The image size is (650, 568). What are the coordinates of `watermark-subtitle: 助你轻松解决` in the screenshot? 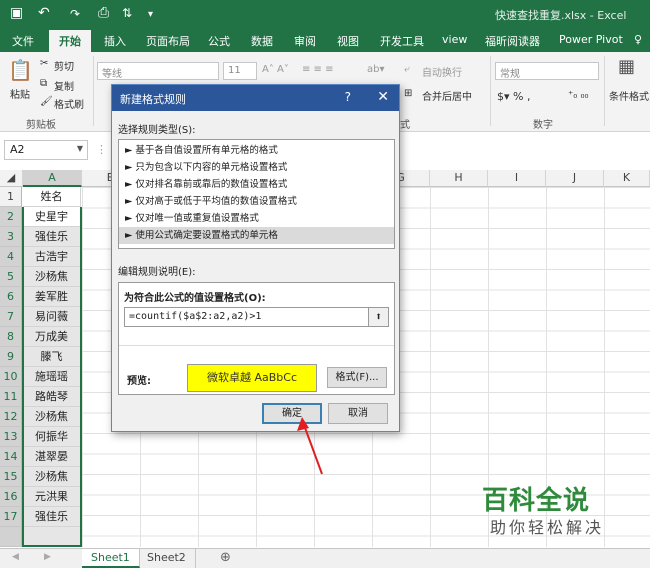 It's located at (547, 527).